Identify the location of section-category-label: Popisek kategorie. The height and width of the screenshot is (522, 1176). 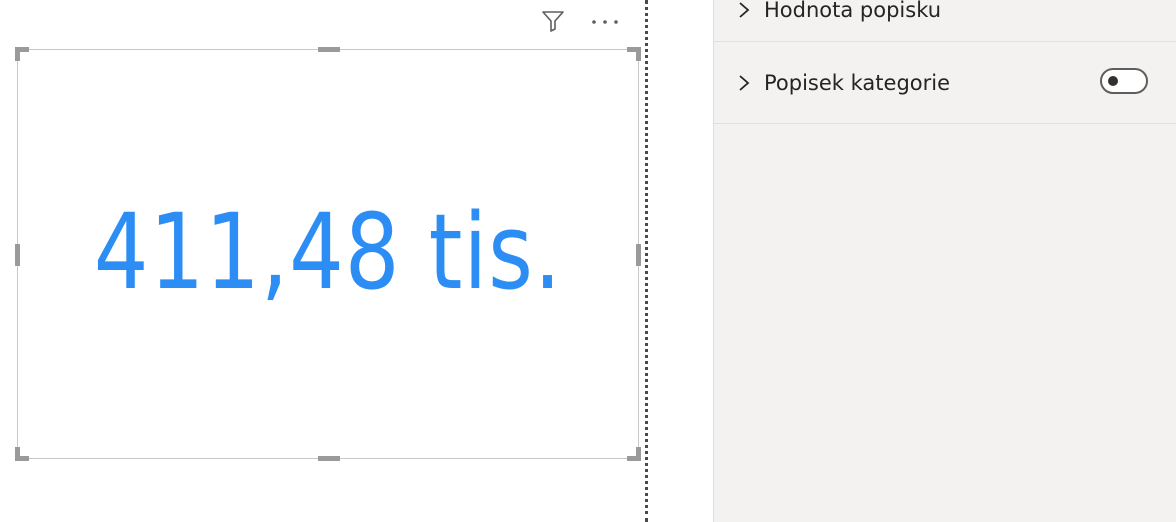
(945, 83).